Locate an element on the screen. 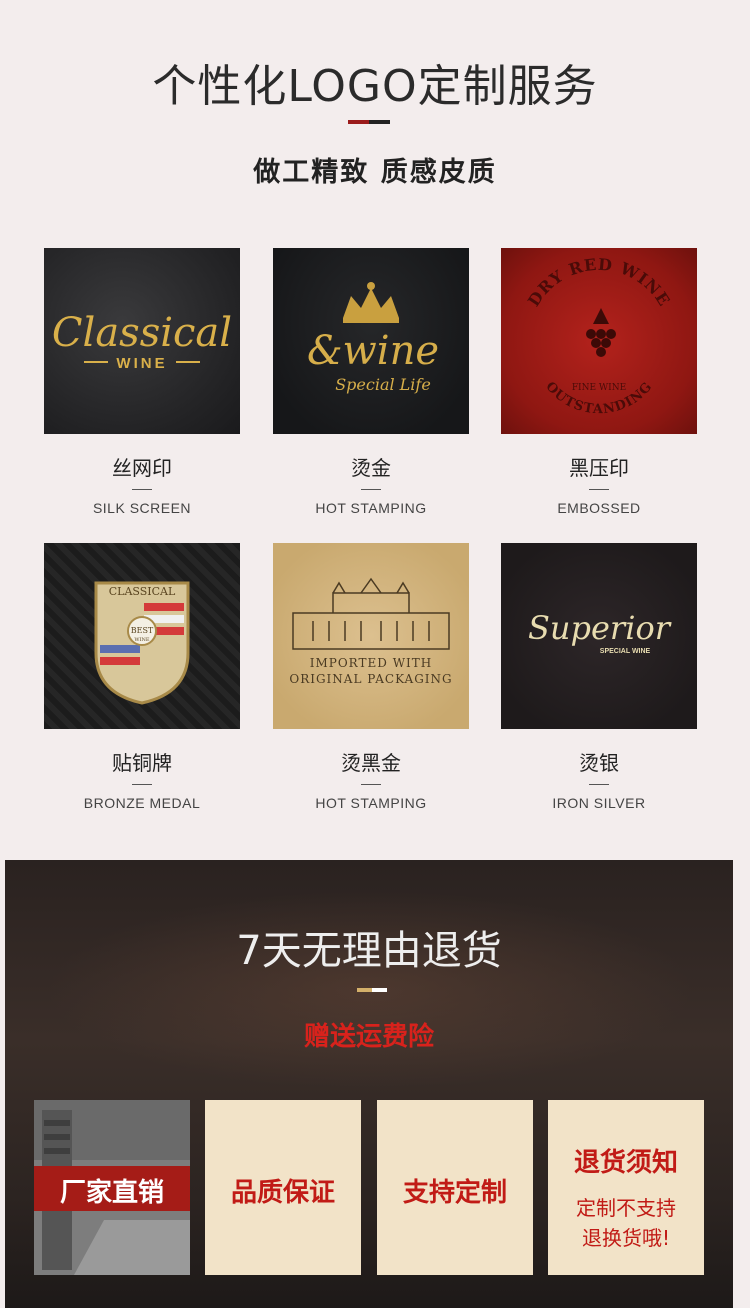 The height and width of the screenshot is (1308, 750). craft-card-hot-stamping: &wine Special Life 烫金 HOT STAMPING is located at coordinates (371, 382).